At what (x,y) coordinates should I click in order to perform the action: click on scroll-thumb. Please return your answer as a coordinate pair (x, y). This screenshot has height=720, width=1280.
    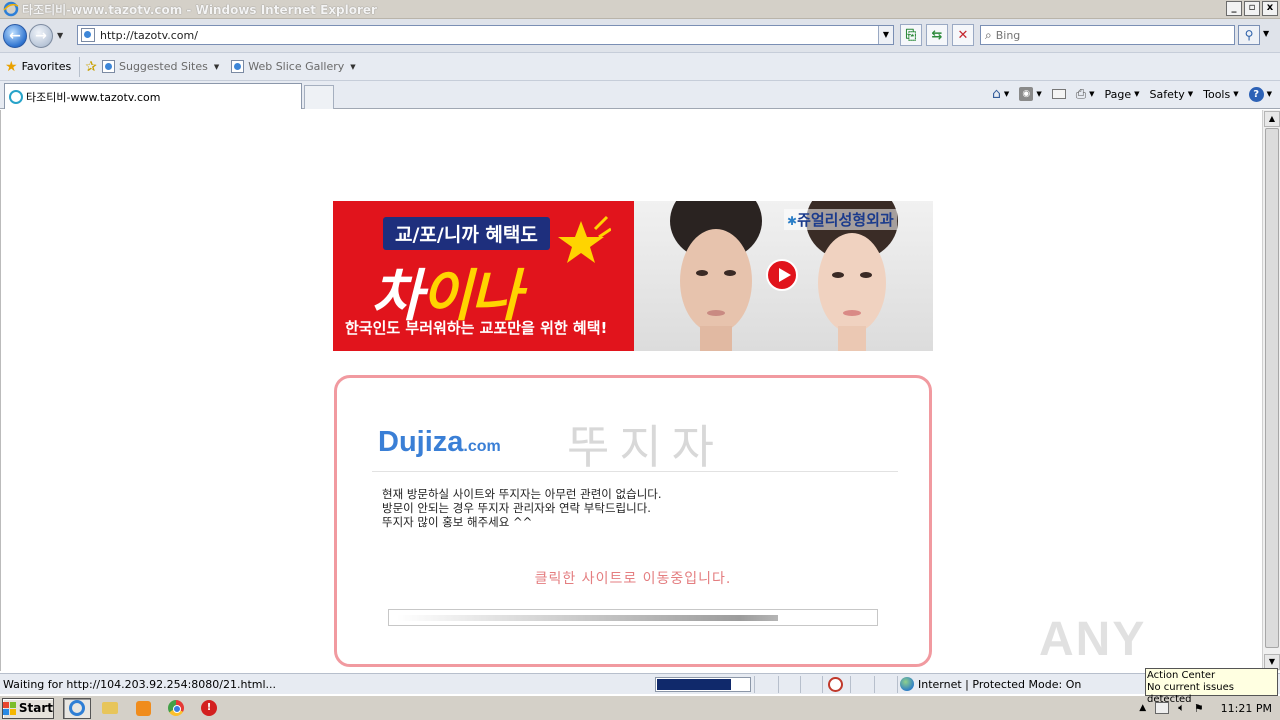
    Looking at the image, I should click on (1272, 388).